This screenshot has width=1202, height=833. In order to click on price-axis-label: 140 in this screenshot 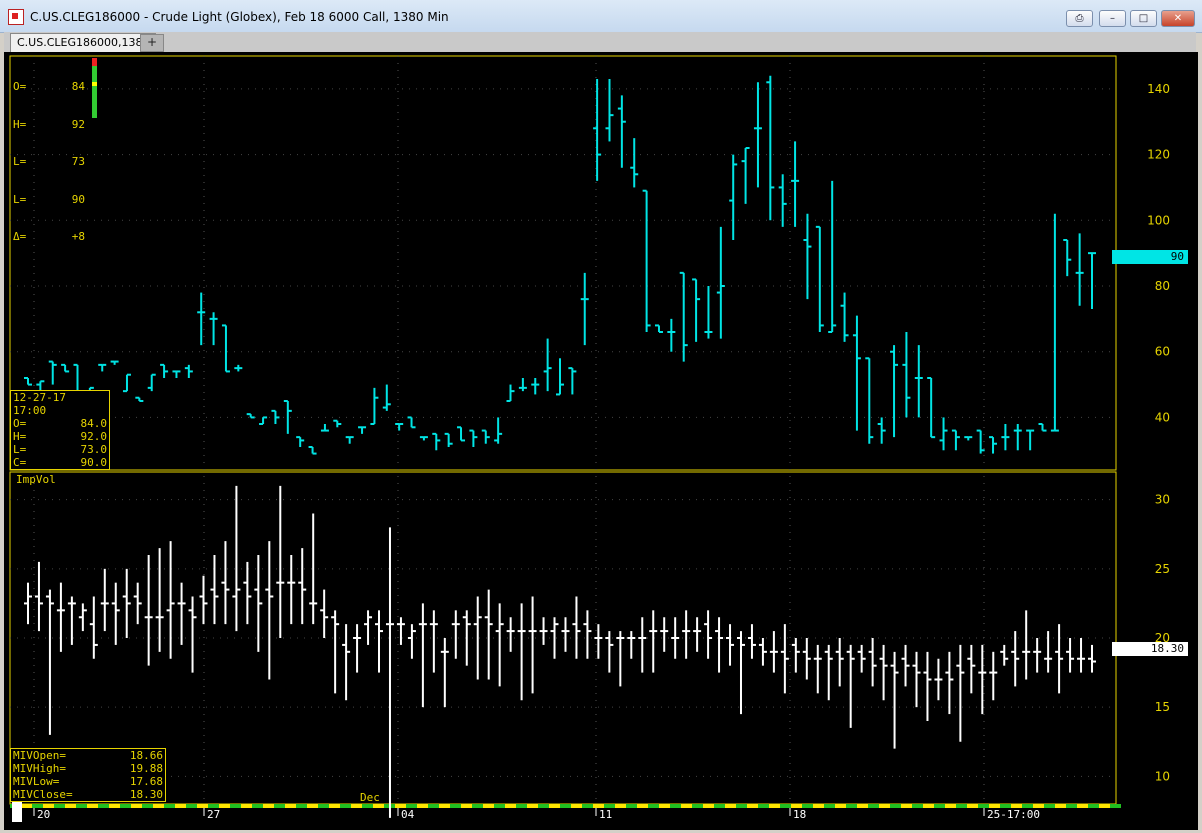, I will do `click(1158, 89)`.